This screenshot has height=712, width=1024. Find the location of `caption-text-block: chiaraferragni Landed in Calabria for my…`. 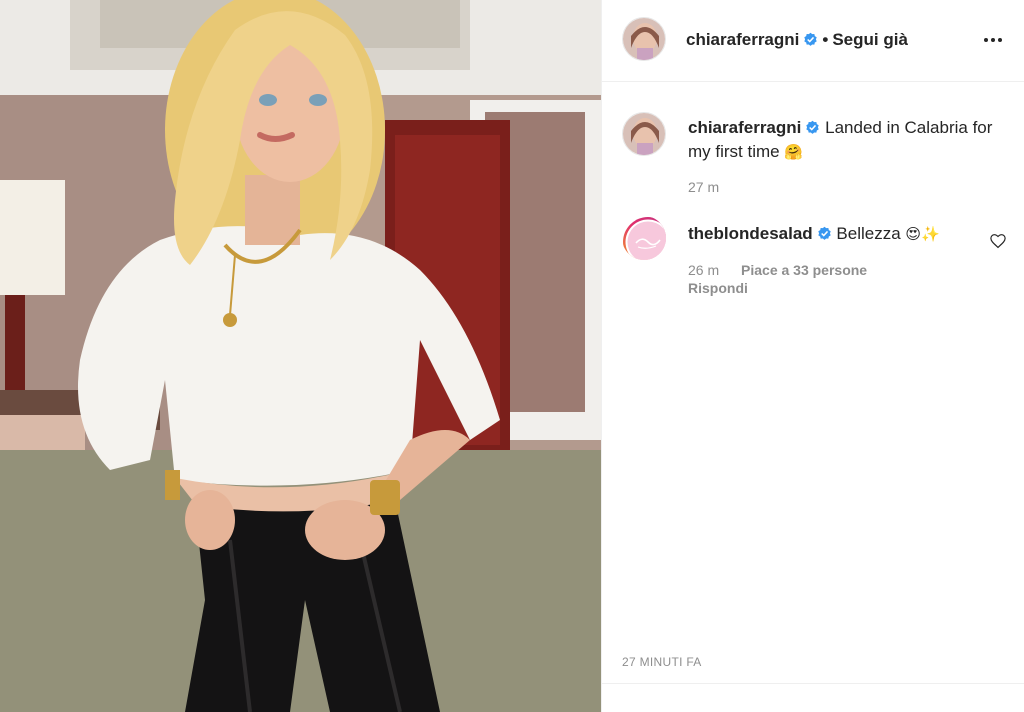

caption-text-block: chiaraferragni Landed in Calabria for my… is located at coordinates (848, 140).